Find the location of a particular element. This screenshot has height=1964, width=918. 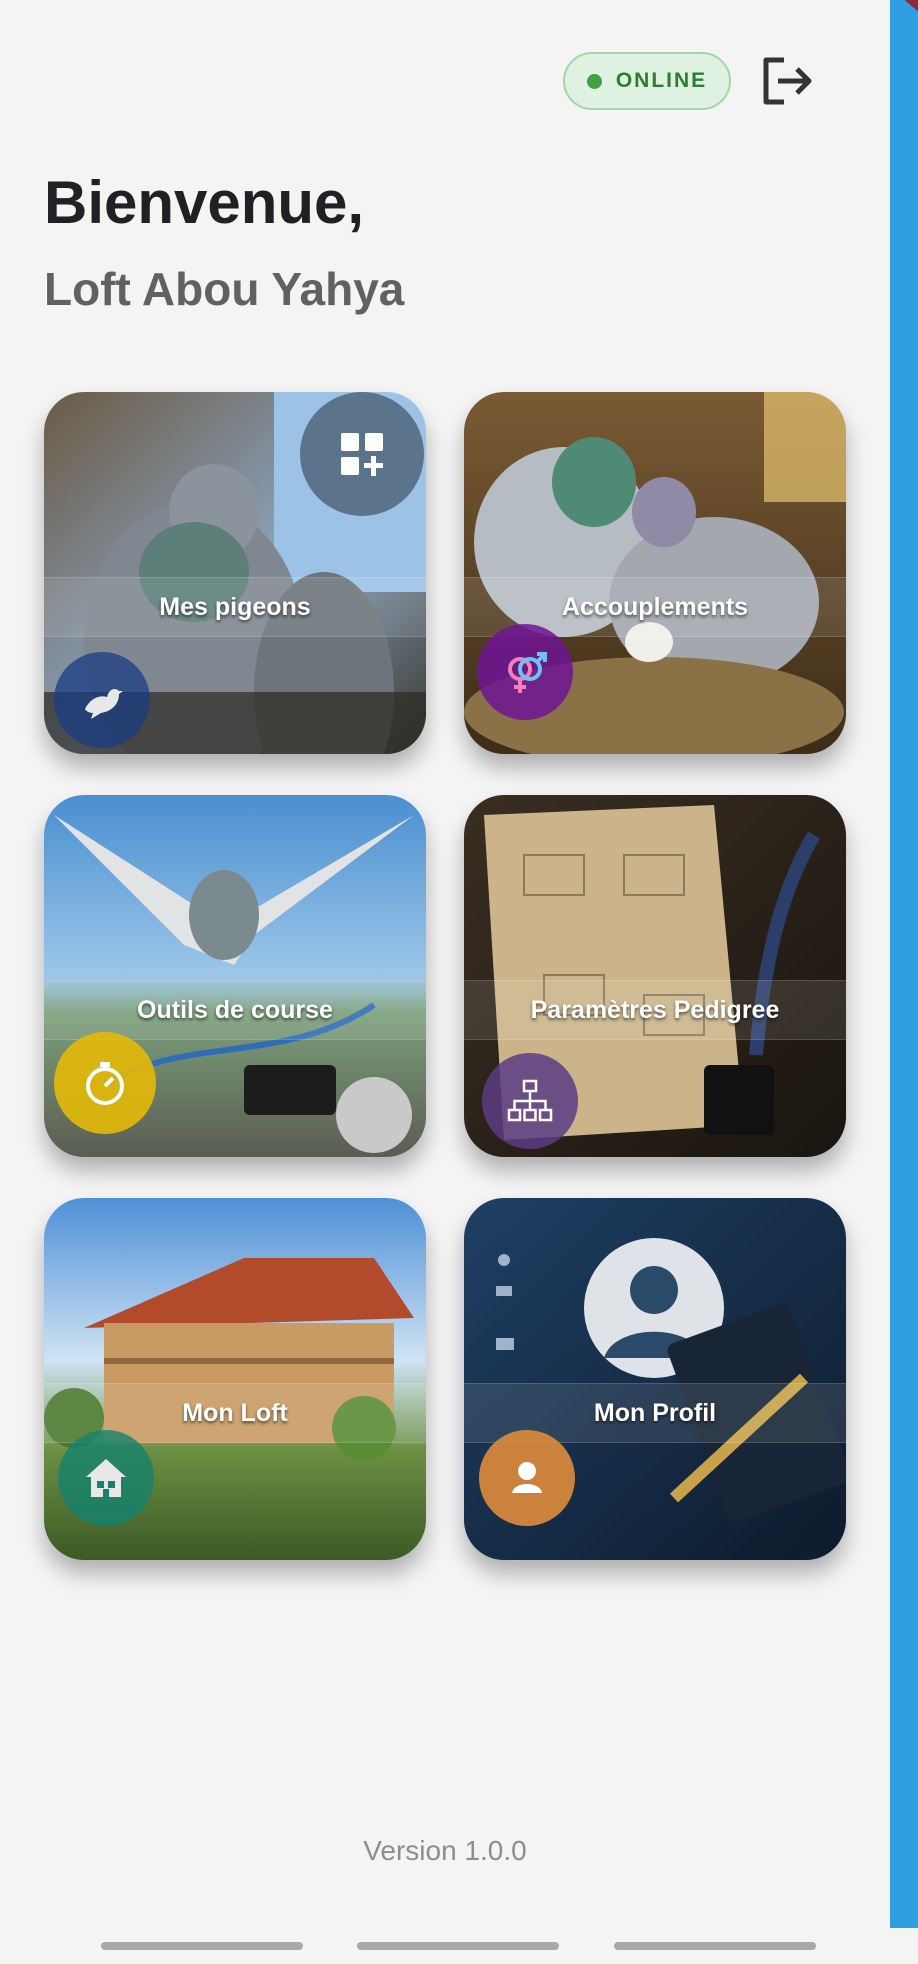

stopwatch-badge is located at coordinates (105, 1083).